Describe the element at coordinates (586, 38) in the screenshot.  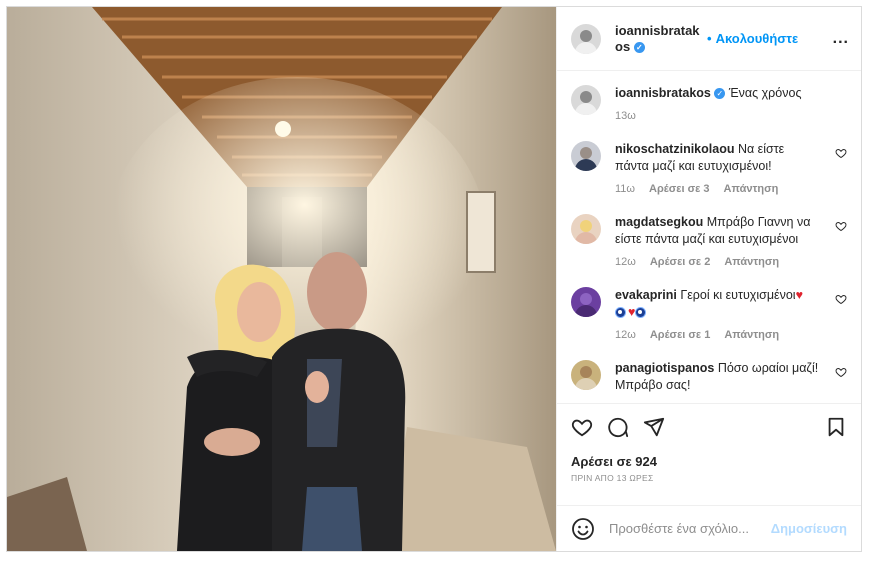
I see `author-avatar` at that location.